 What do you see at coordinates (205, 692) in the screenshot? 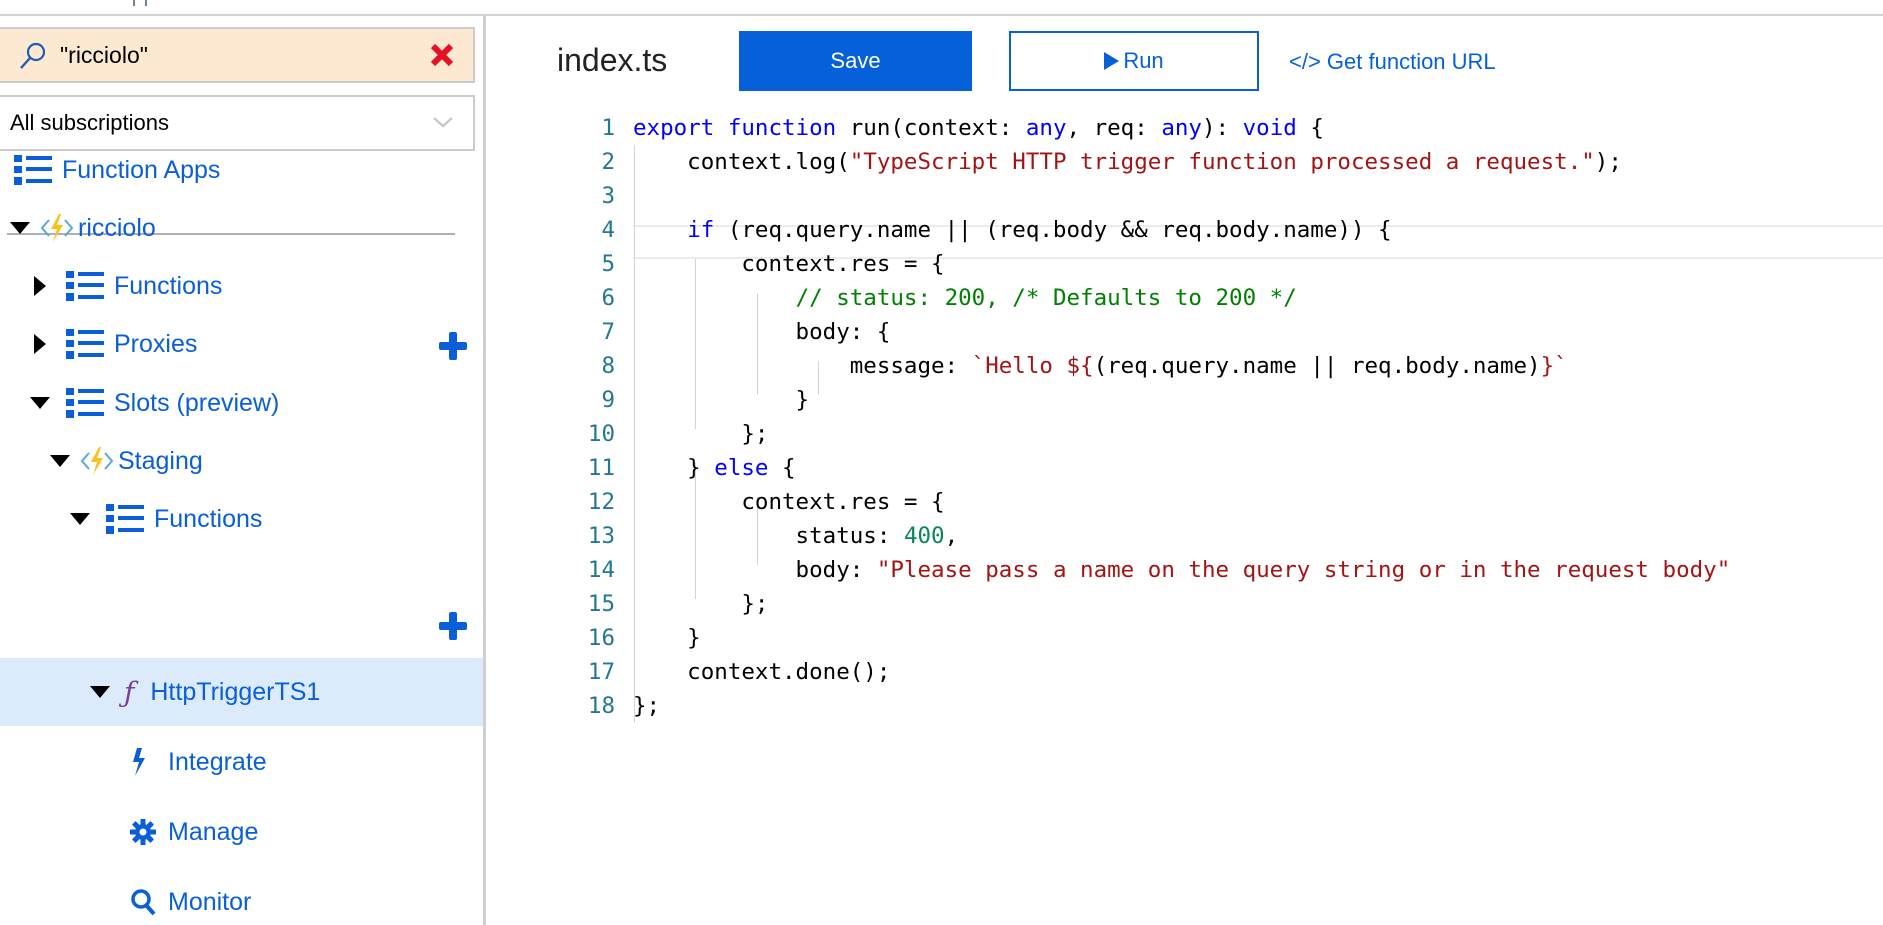
I see `tree-item-httptriggerts1: ƒ HttpTriggerTS1` at bounding box center [205, 692].